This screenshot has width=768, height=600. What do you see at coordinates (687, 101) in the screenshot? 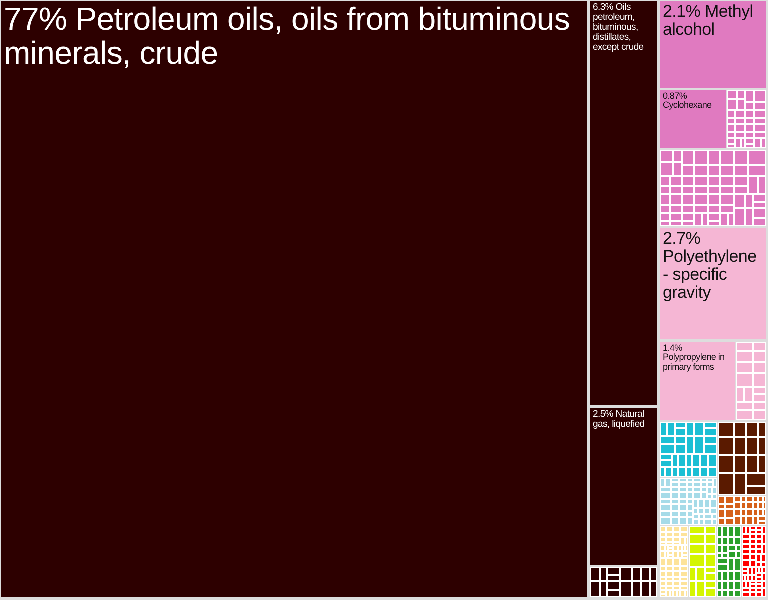
I see `tile-label: 0.87% Cyclohexane` at bounding box center [687, 101].